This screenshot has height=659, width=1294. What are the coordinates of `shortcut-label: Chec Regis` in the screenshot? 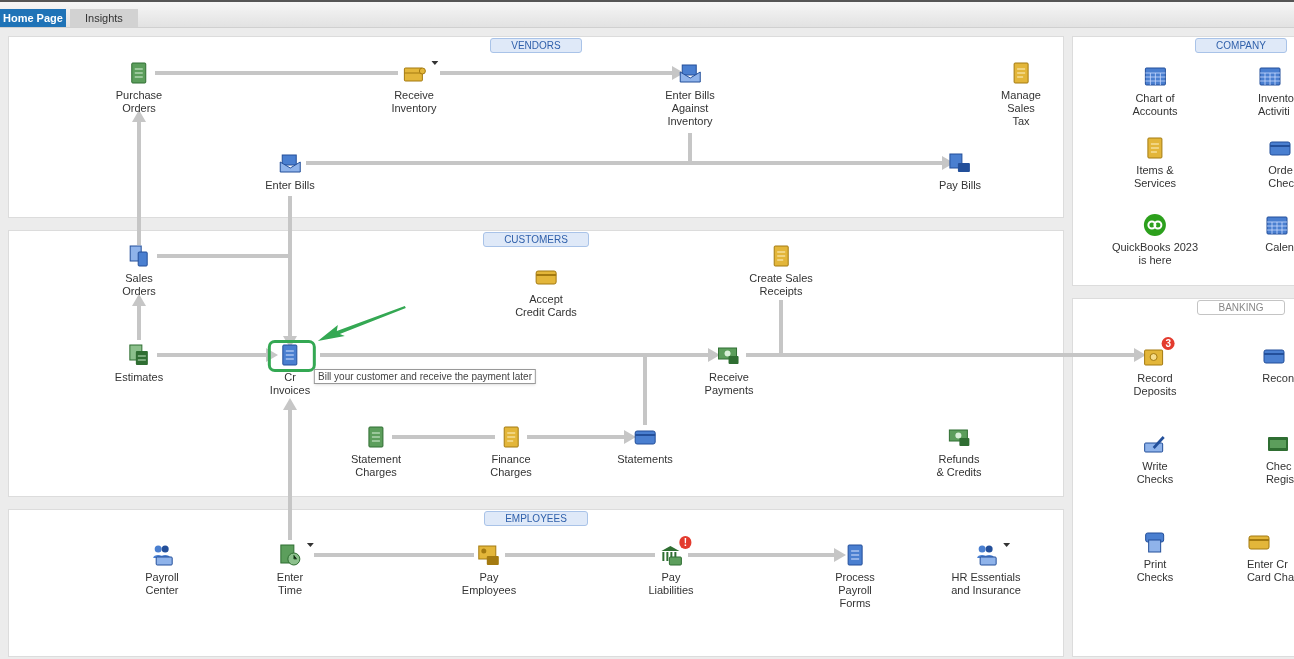 It's located at (1279, 473).